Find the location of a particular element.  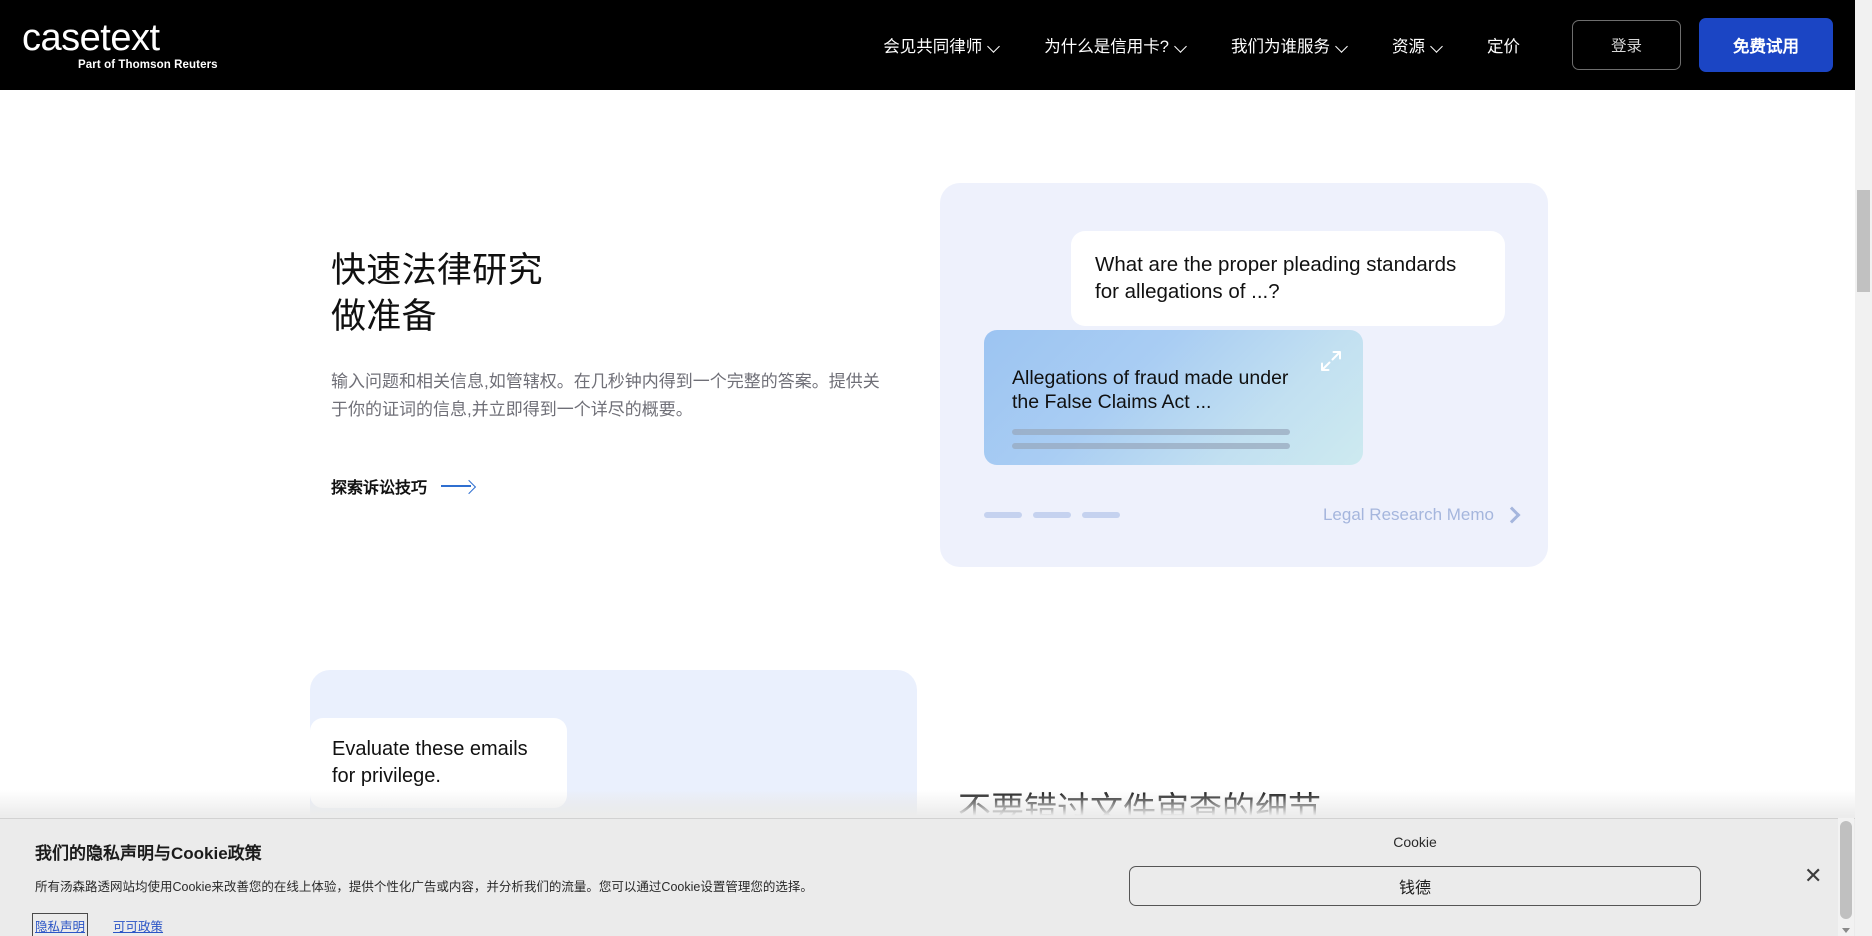

nav-links: 会见共同律师 为什么是信用卡? 我们为谁服务 资源 定价 is located at coordinates (1201, 45).